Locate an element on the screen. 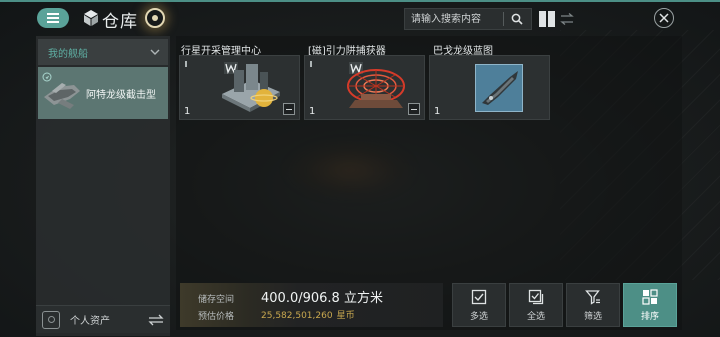 Image resolution: width=720 pixels, height=337 pixels. select-all-label: 全选 is located at coordinates (535, 316).